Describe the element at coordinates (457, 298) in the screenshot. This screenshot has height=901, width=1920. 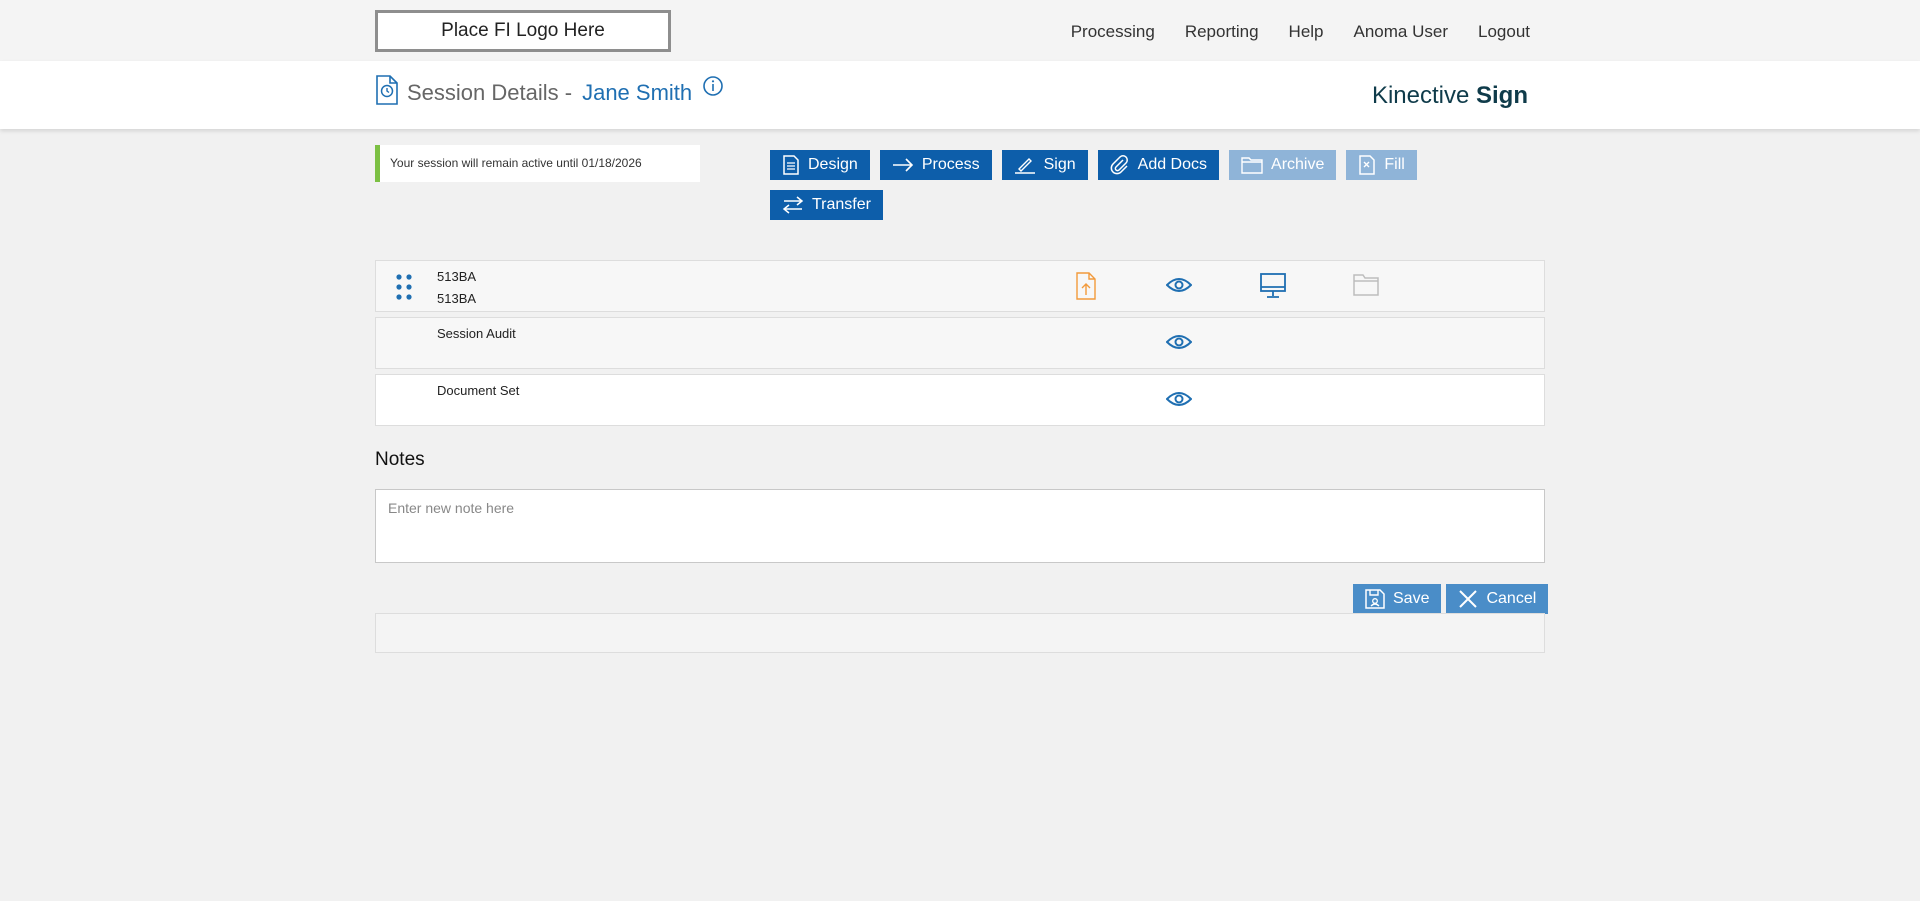
I see `document-subname: 513BA` at that location.